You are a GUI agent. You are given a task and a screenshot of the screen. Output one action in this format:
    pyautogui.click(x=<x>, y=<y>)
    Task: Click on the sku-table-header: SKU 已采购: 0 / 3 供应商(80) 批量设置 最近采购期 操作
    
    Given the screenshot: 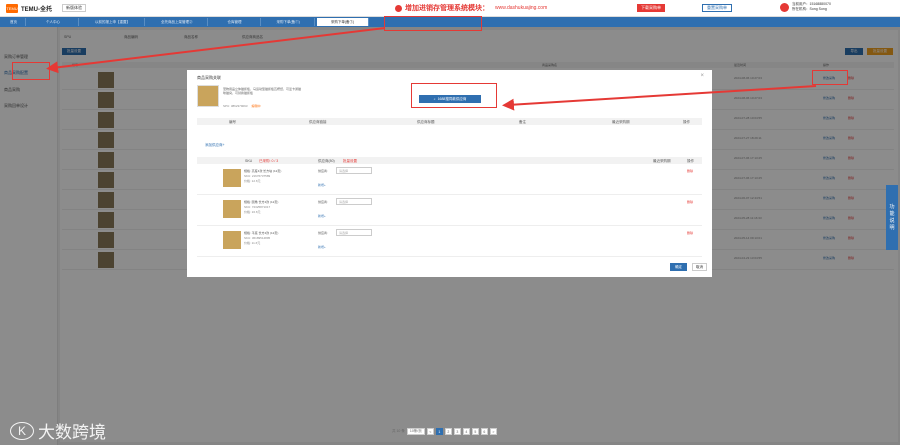 What is the action you would take?
    pyautogui.click(x=449, y=160)
    